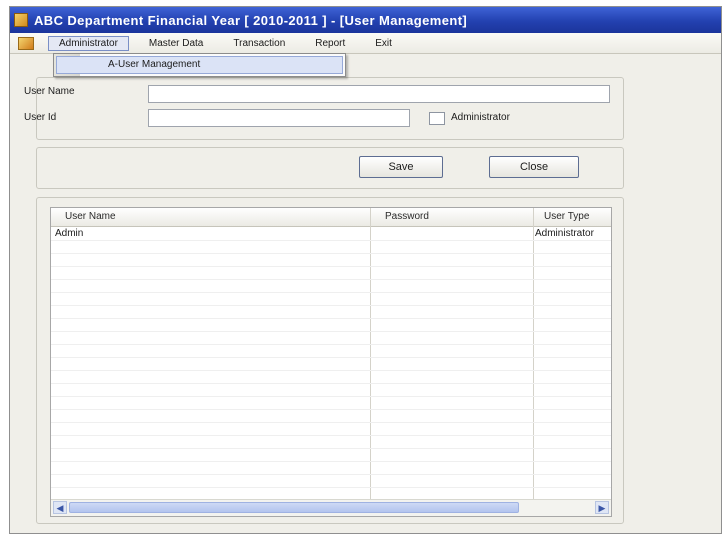  I want to click on chevron-right-icon: ▶, so click(602, 507).